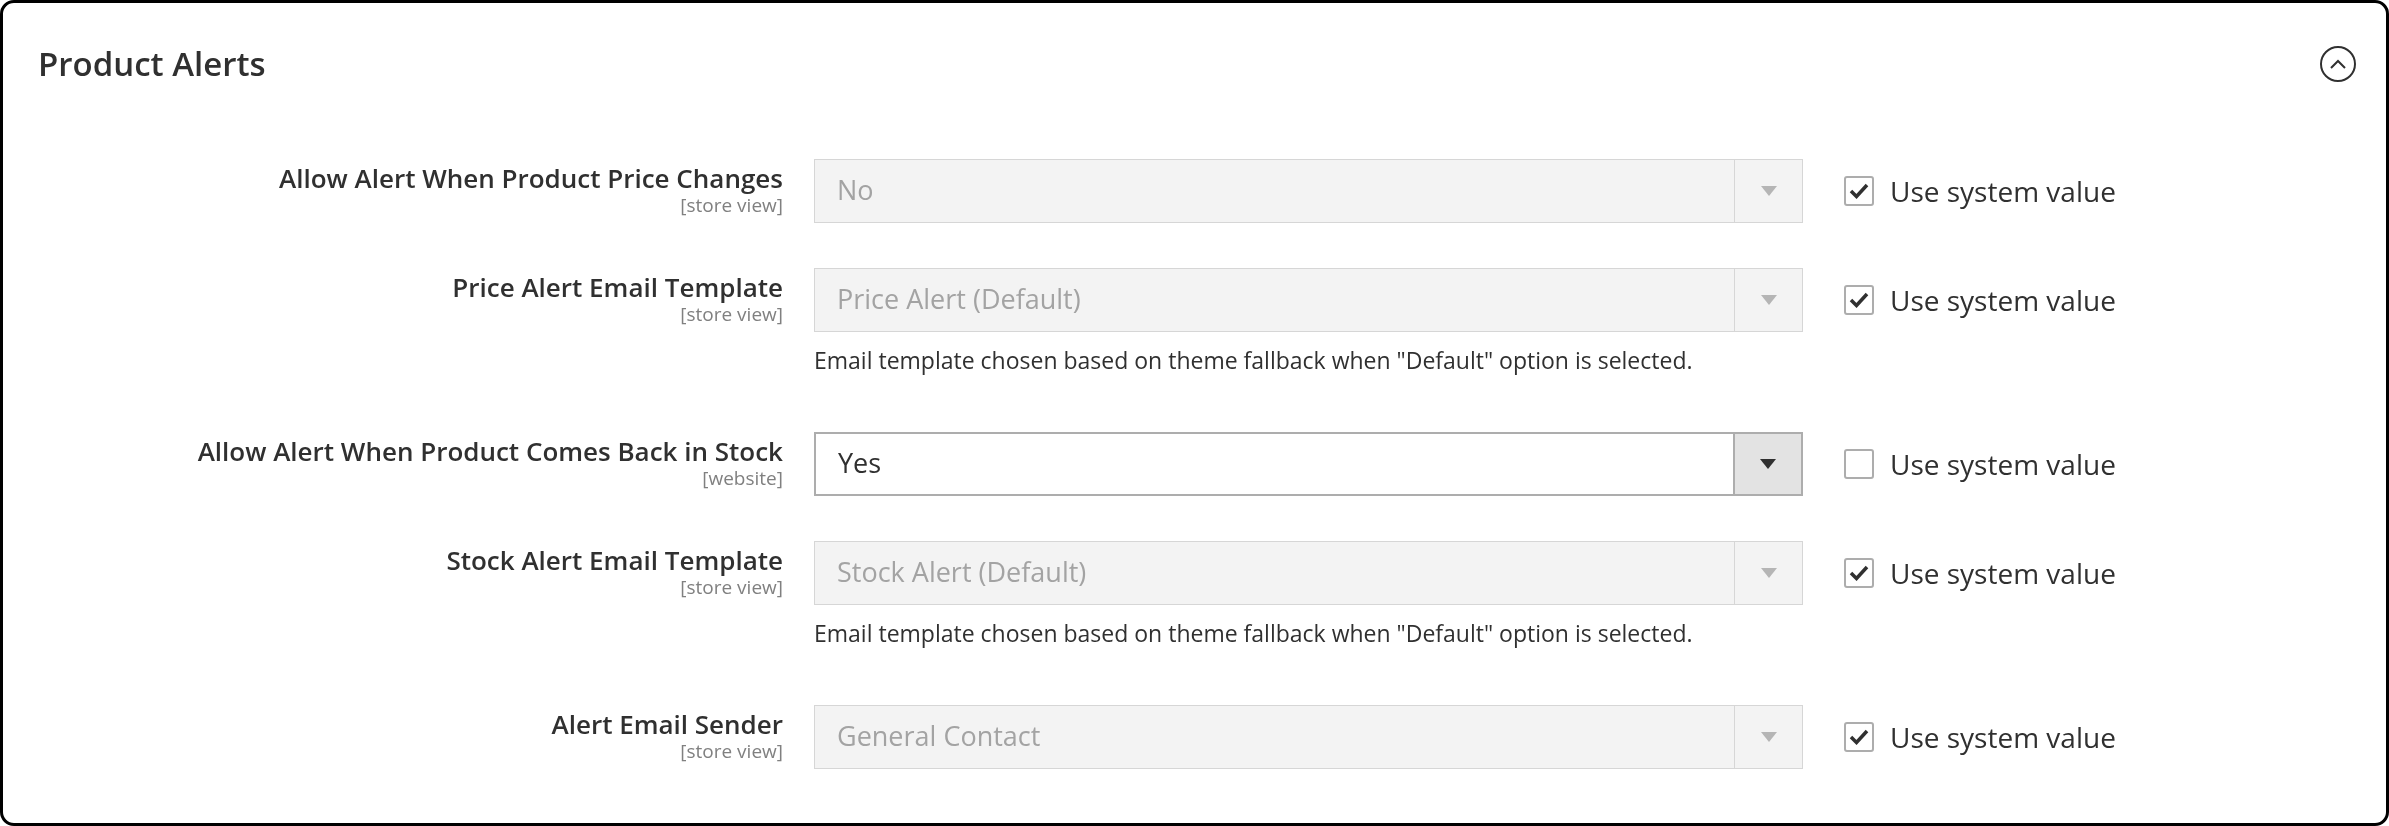  Describe the element at coordinates (152, 64) in the screenshot. I see `section-title: Product Alerts` at that location.